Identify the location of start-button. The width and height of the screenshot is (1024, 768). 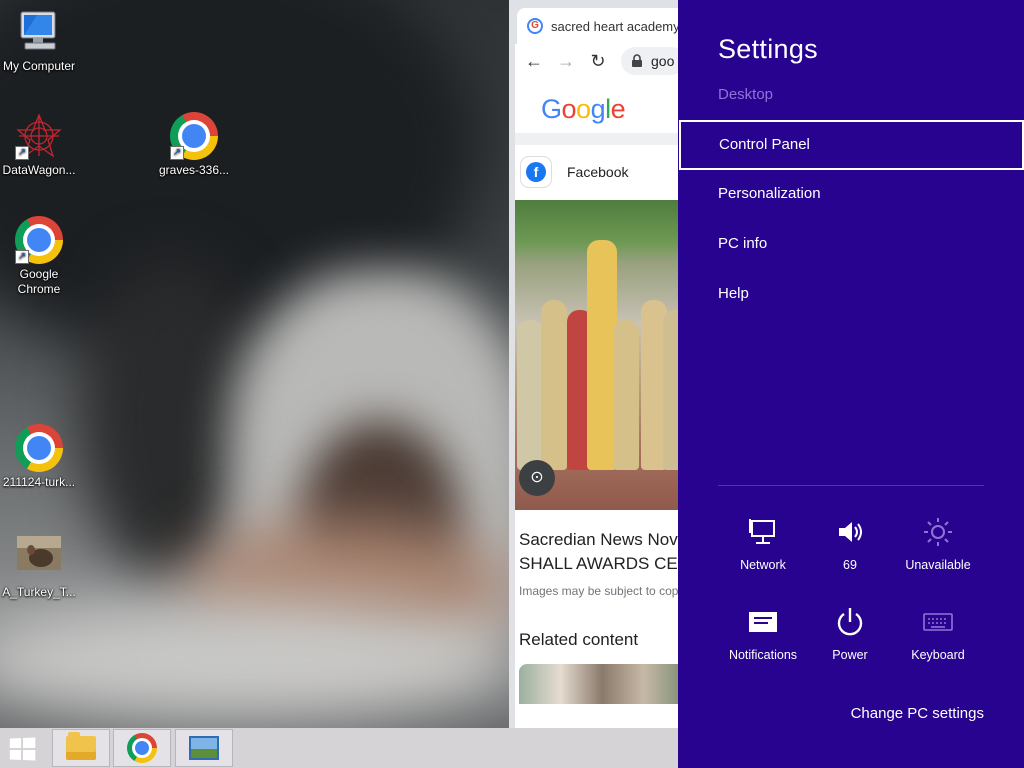
(22, 749).